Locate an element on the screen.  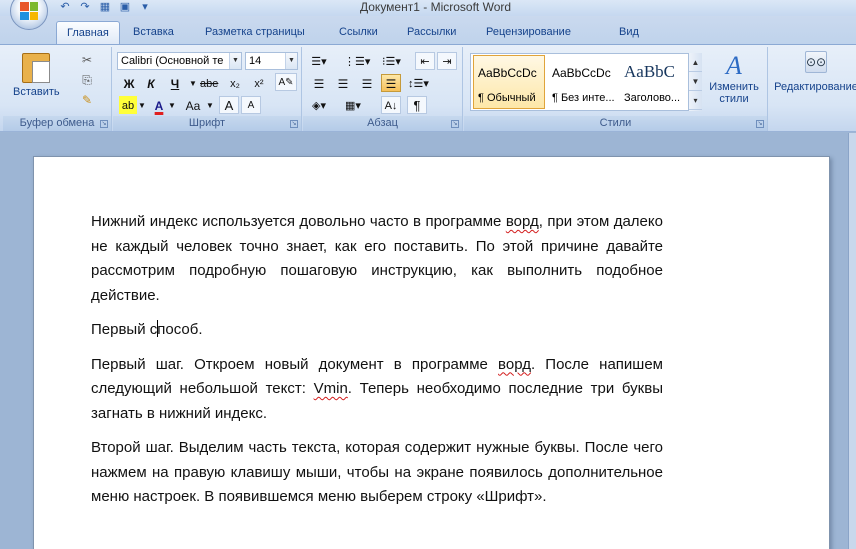
chevron-up-icon: ▲ is located at coordinates (695, 62).